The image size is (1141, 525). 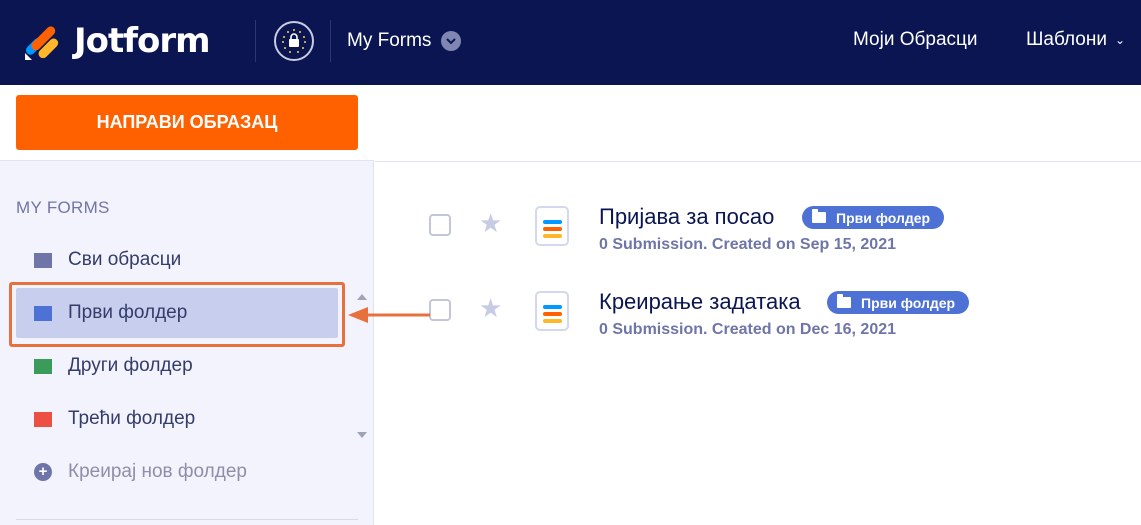 What do you see at coordinates (43, 472) in the screenshot?
I see `plus-circle-icon: +` at bounding box center [43, 472].